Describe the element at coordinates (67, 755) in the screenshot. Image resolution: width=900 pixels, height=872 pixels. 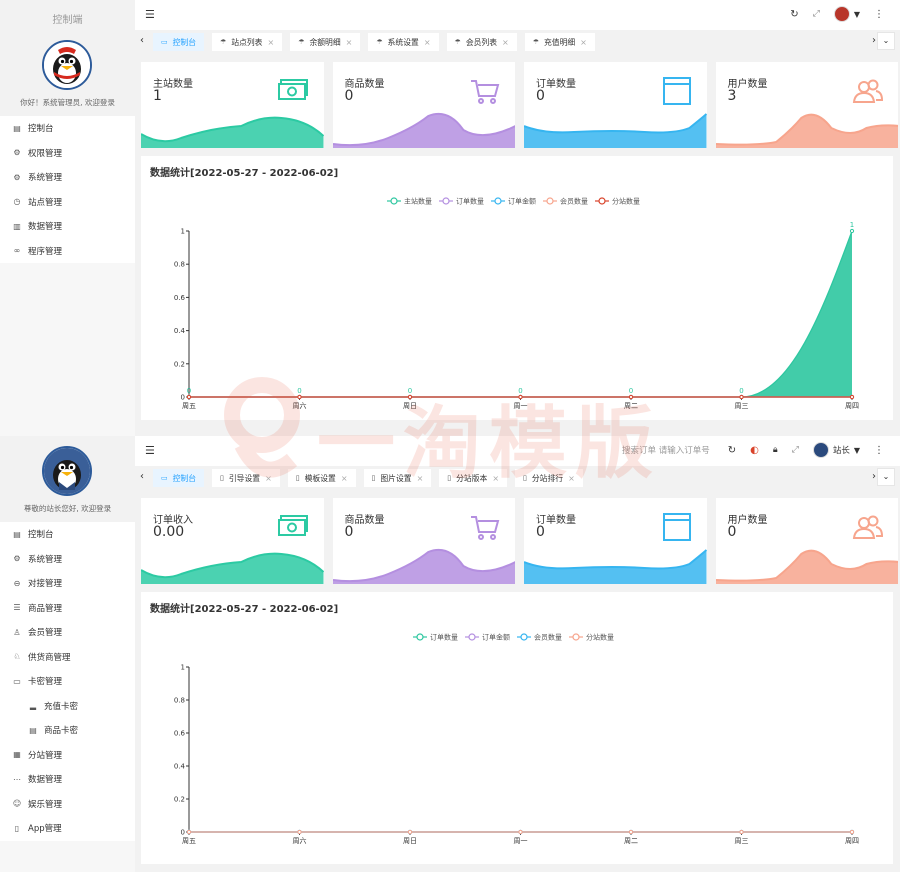
I see `sidebar-item: ▦ 分站管理` at that location.